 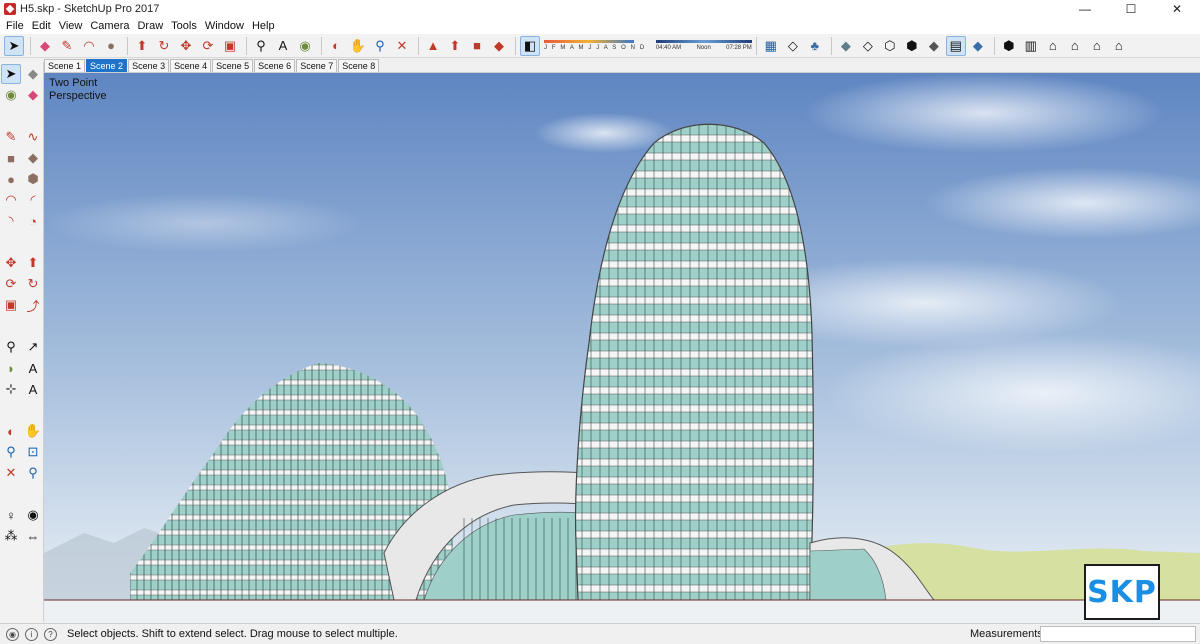 I want to click on follow-me-button: ↻, so click(x=164, y=46).